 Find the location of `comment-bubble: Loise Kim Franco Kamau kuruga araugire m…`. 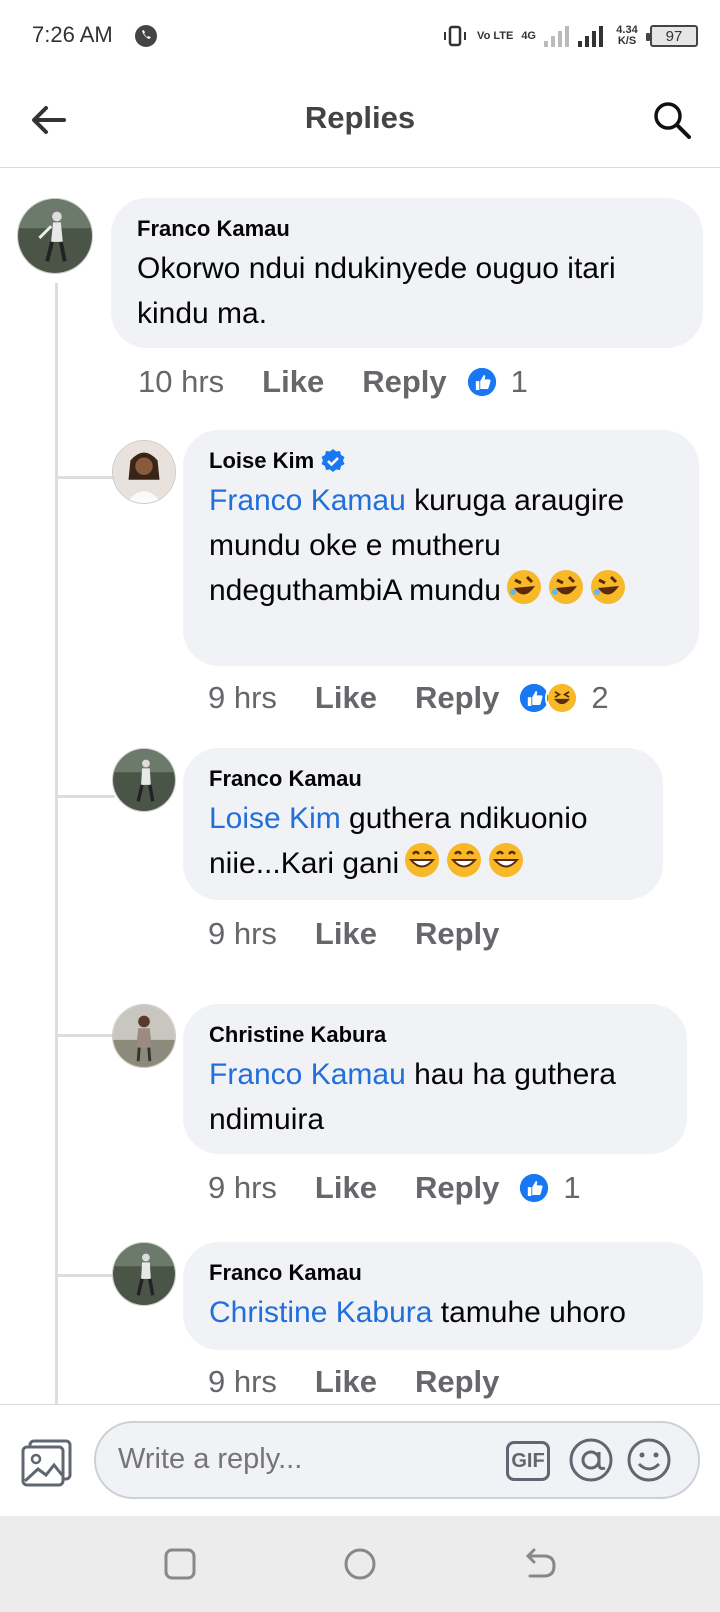

comment-bubble: Loise Kim Franco Kamau kuruga araugire m… is located at coordinates (441, 548).